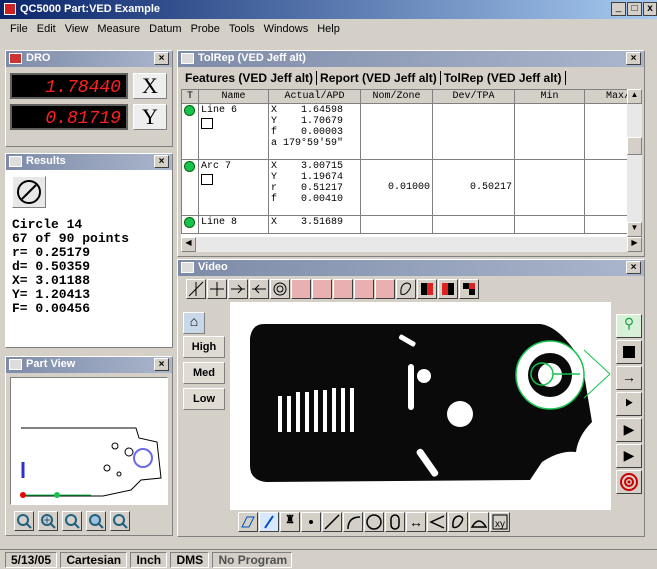 The image size is (657, 569). I want to click on box-probe-1-icon, so click(301, 289).